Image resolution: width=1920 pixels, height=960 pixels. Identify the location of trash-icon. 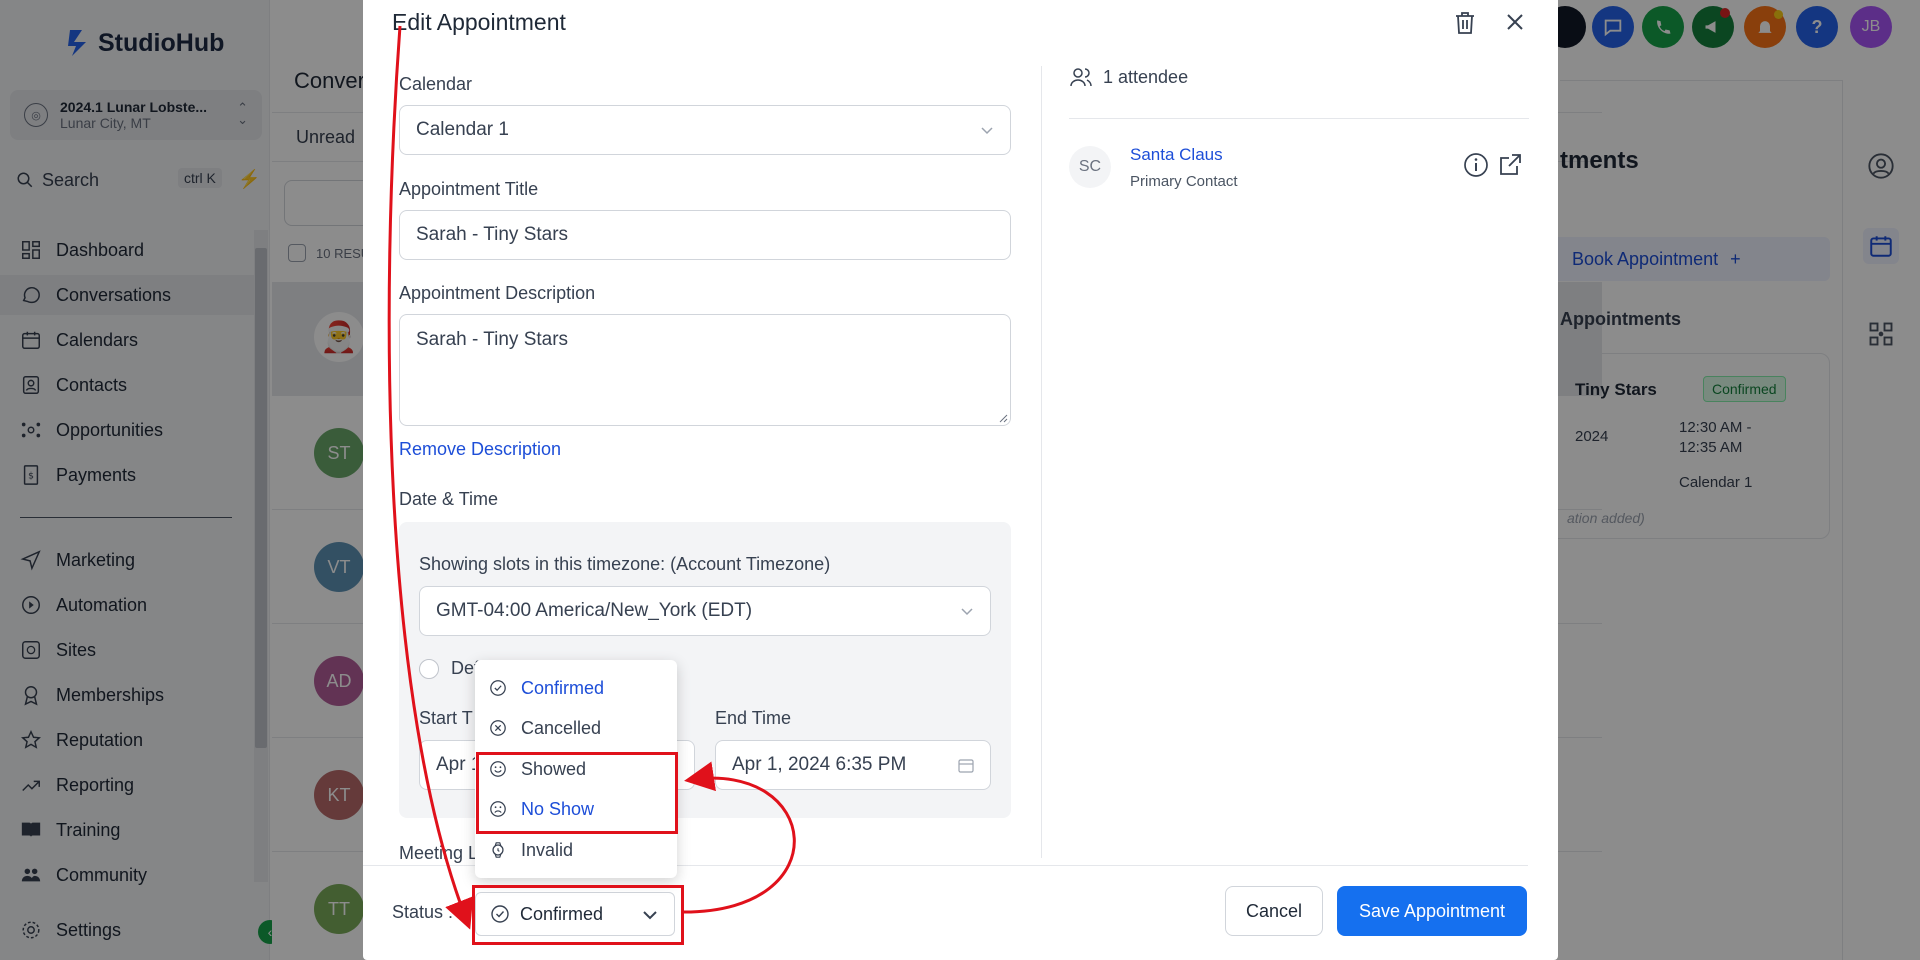
(1465, 23).